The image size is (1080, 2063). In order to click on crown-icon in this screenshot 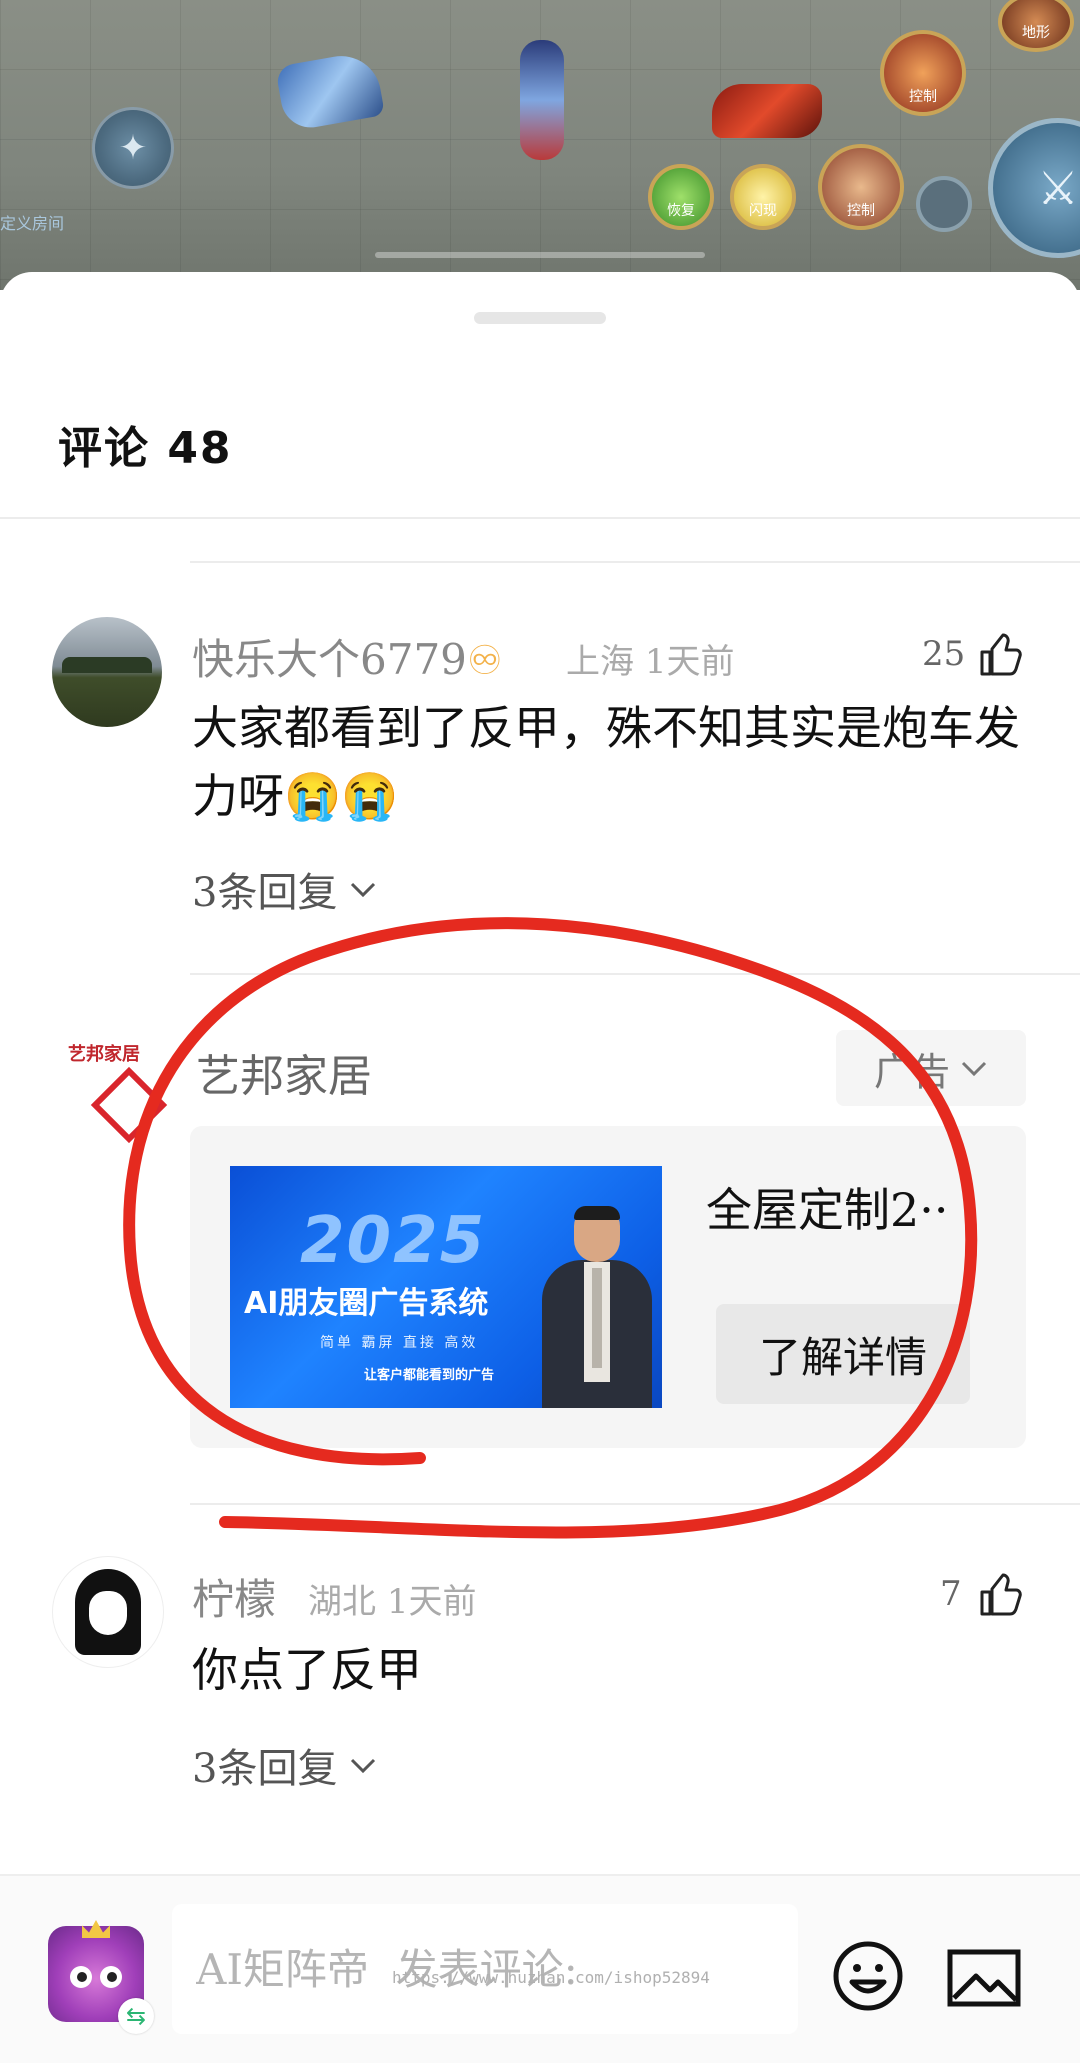, I will do `click(96, 1929)`.